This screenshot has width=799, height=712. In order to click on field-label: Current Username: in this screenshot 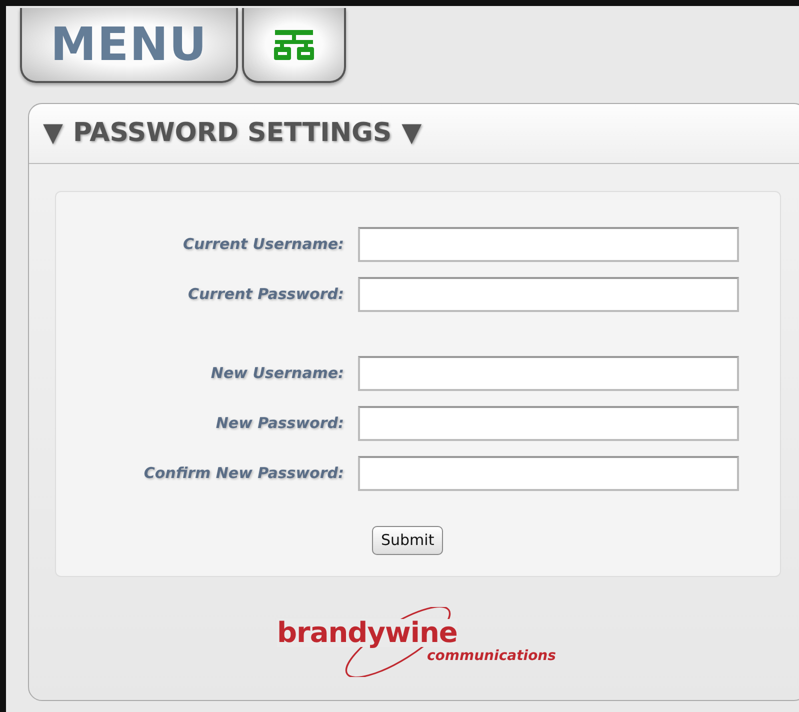, I will do `click(263, 244)`.